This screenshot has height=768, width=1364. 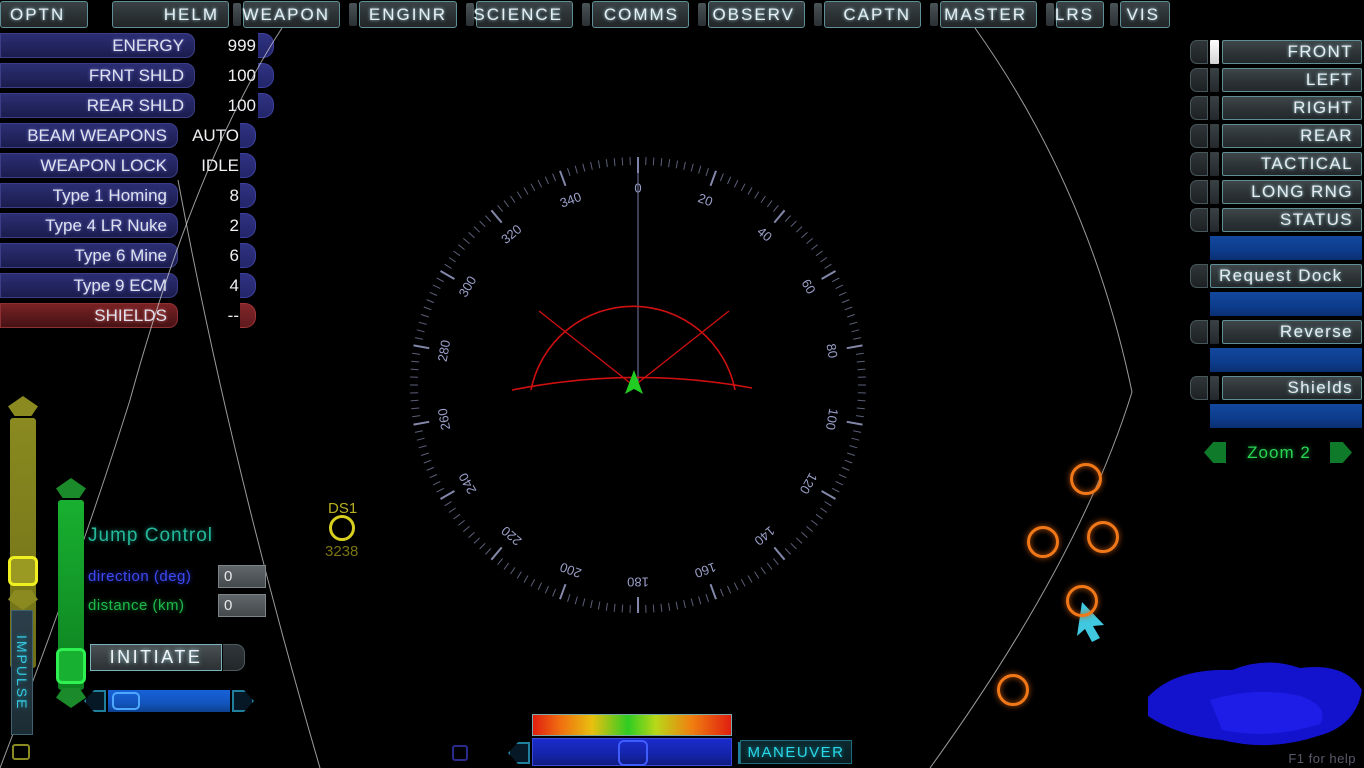 What do you see at coordinates (460, 753) in the screenshot?
I see `bottom-status-square` at bounding box center [460, 753].